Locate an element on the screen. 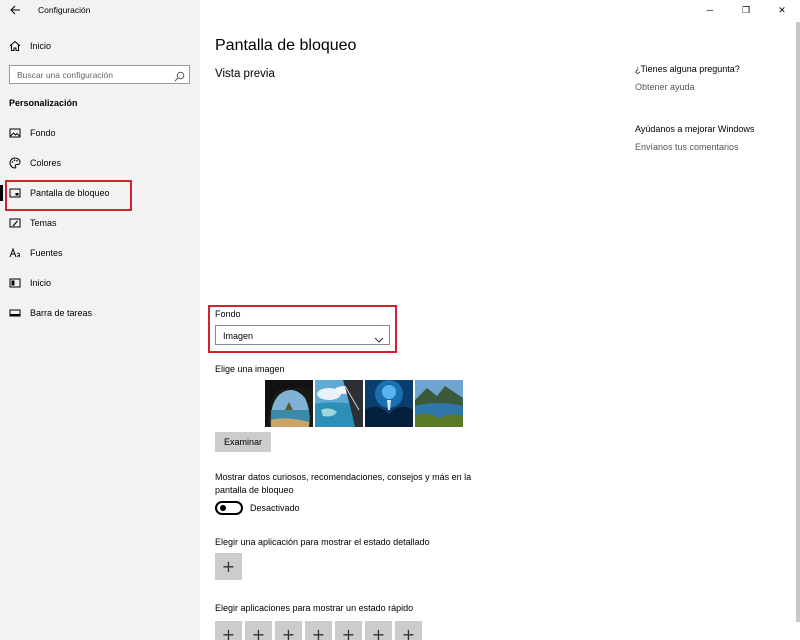  back-button is located at coordinates (15, 11).